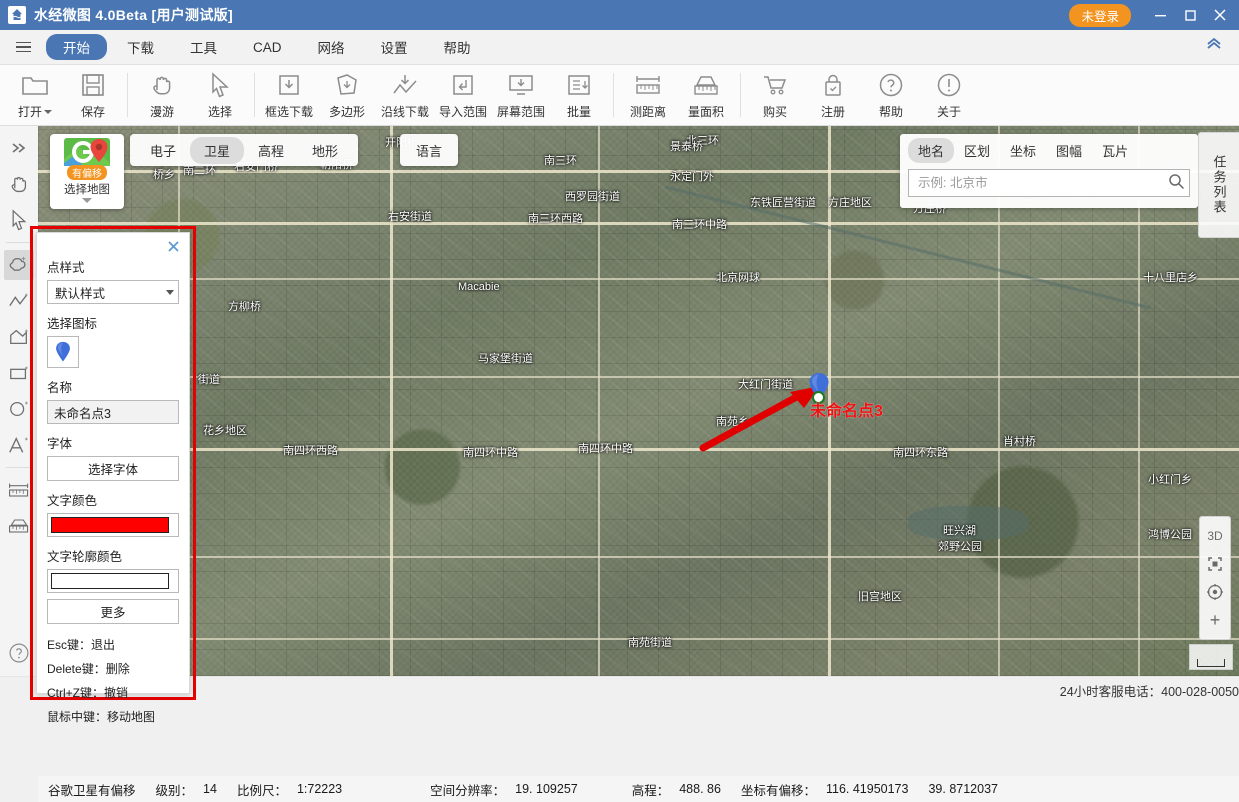 The height and width of the screenshot is (802, 1239). Describe the element at coordinates (1220, 15) in the screenshot. I see `close-button` at that location.